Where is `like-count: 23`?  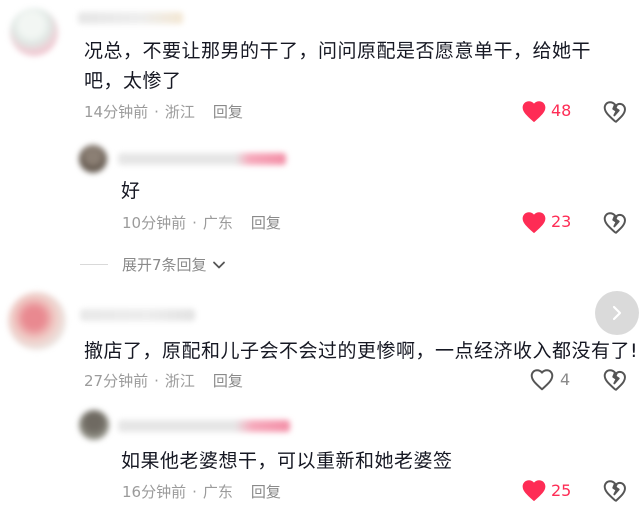
like-count: 23 is located at coordinates (561, 221).